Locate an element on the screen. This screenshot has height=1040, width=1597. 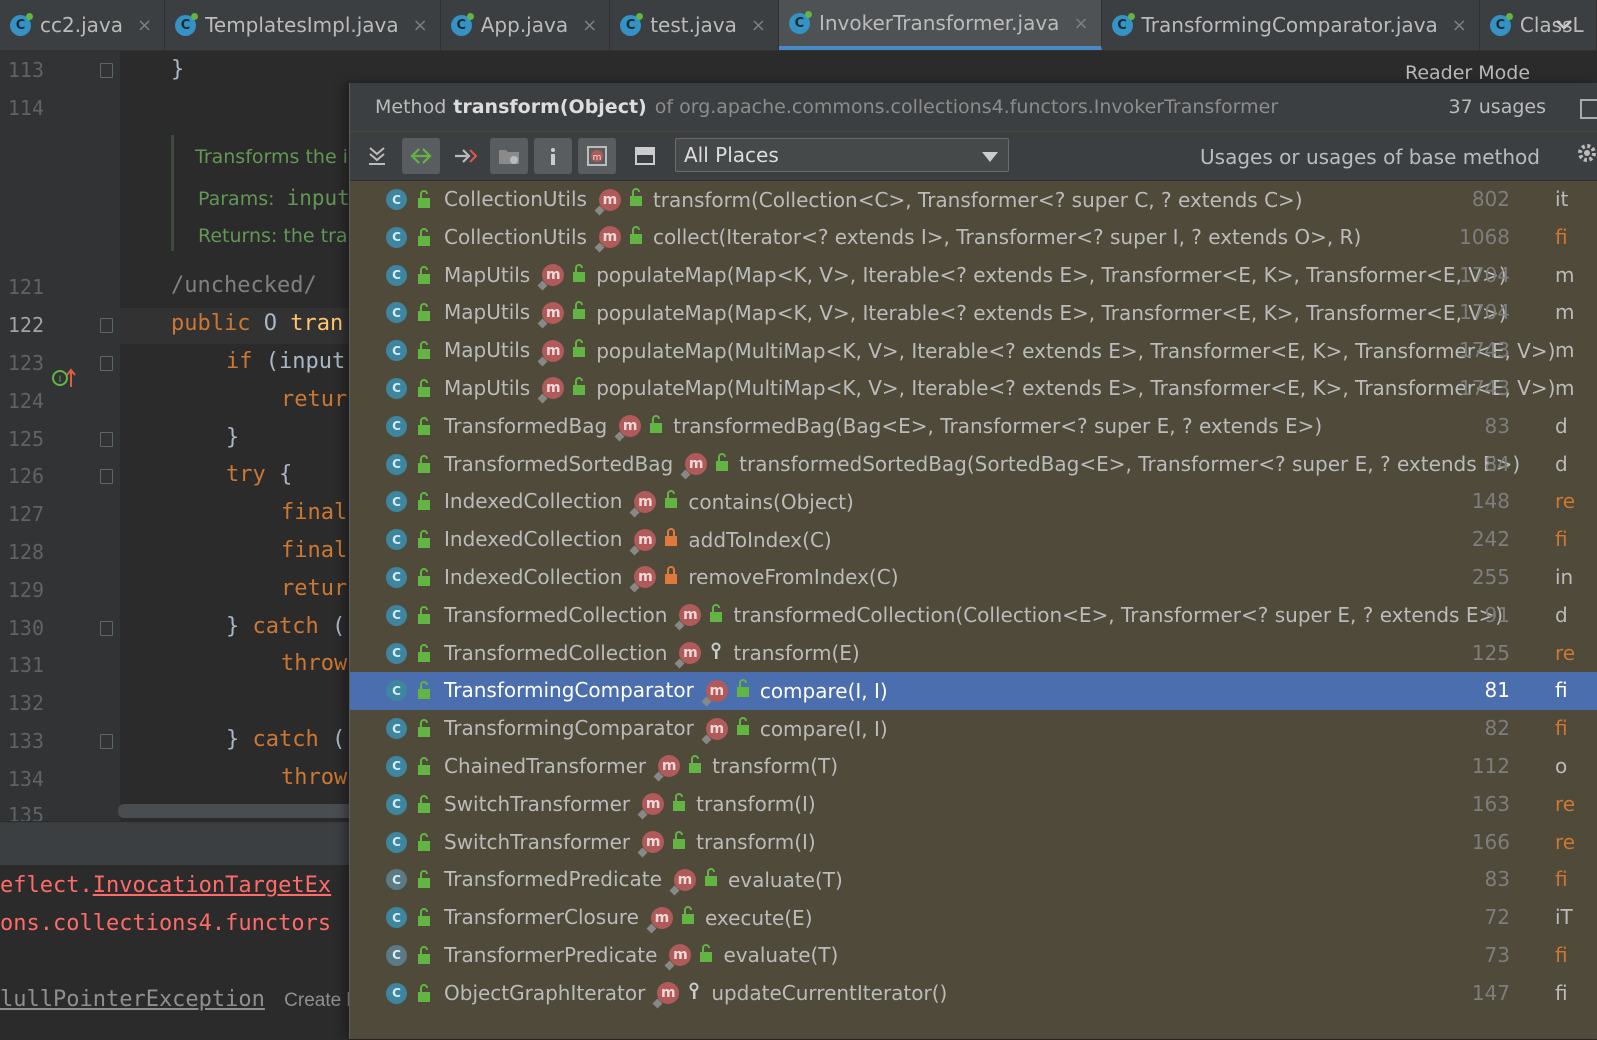
code-text: ( is located at coordinates (332, 626).